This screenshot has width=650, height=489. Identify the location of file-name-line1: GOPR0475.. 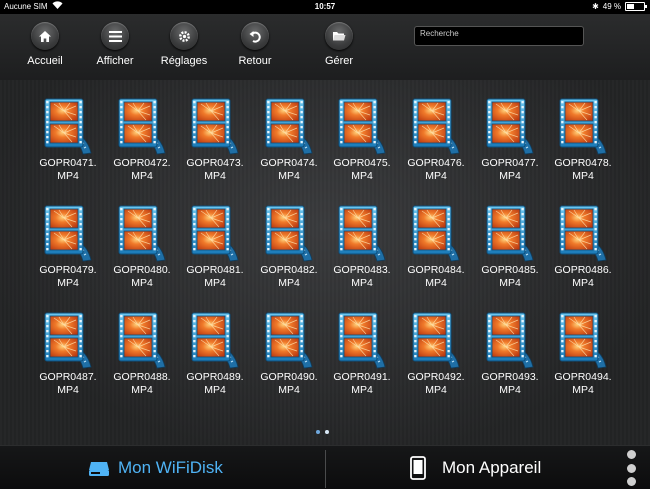
(362, 163).